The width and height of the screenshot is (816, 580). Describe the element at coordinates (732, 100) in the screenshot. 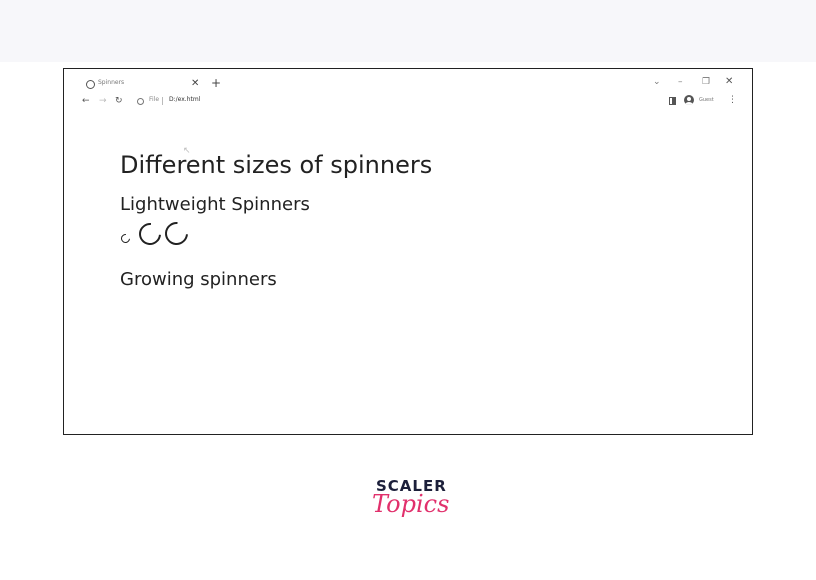

I see `browser-menu-button: ⋮` at that location.